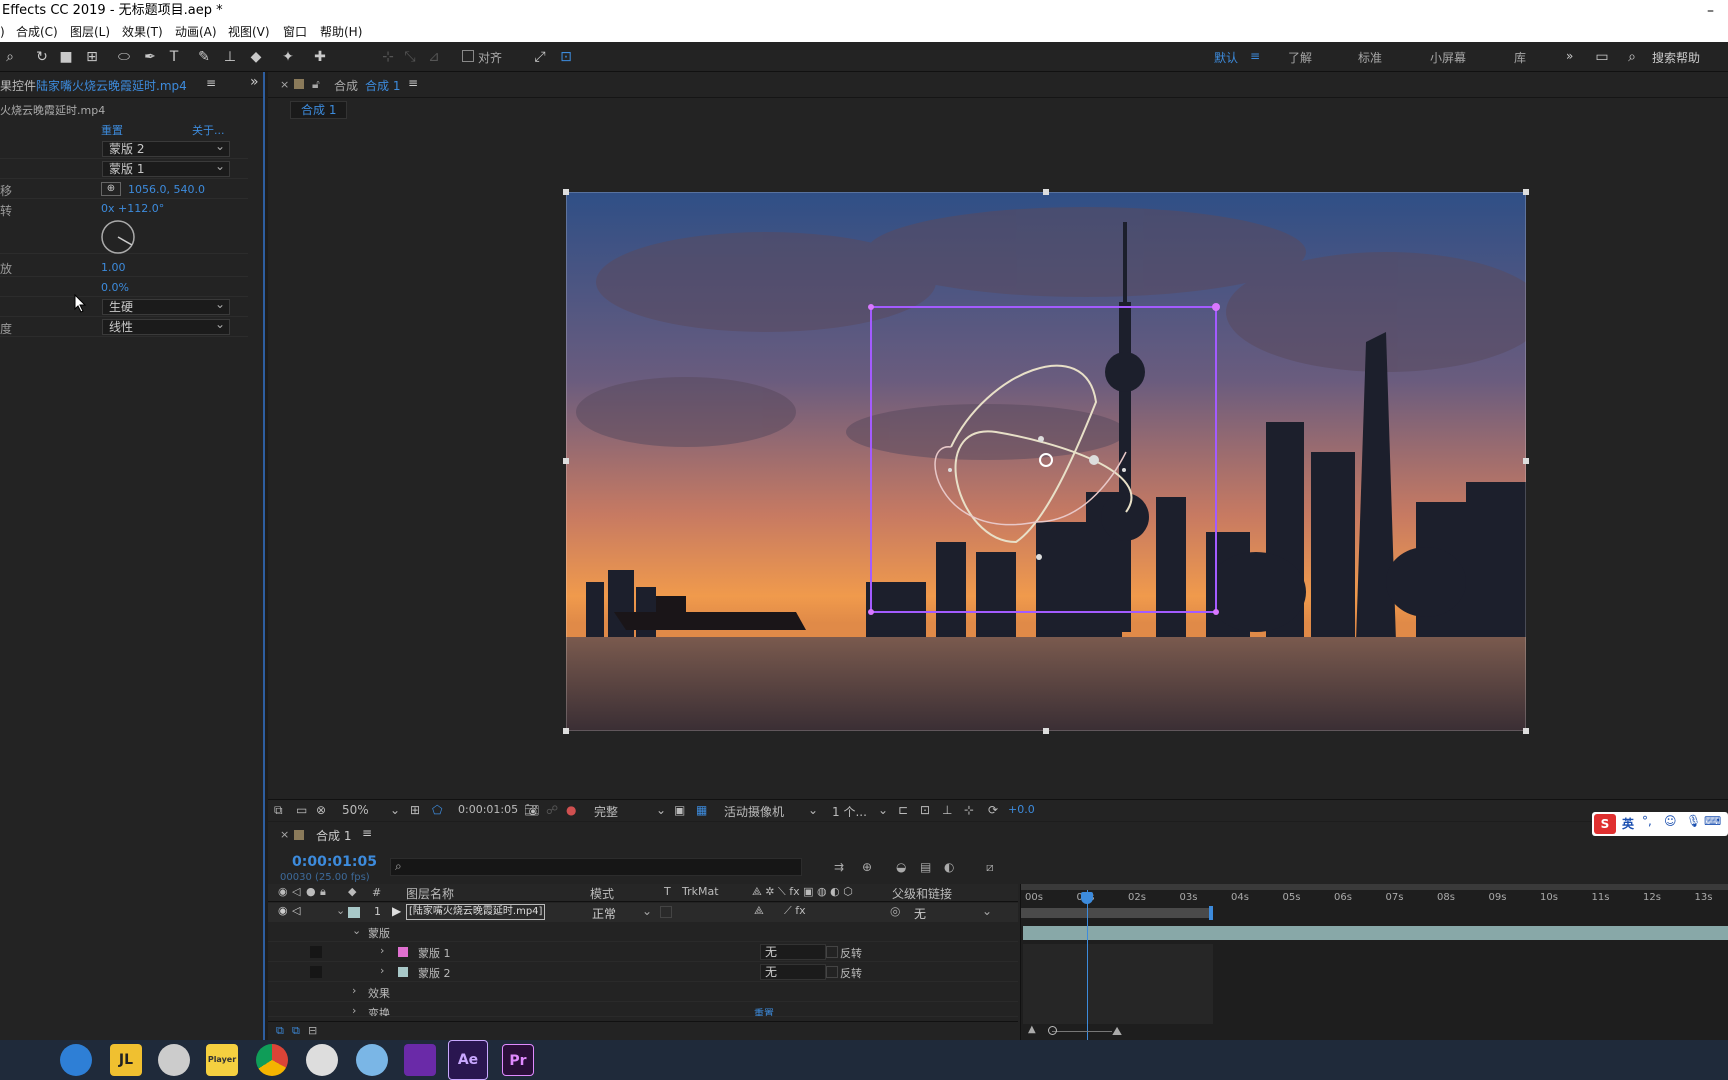 The width and height of the screenshot is (1728, 1080). I want to click on parent-column-header: 父级和链接, so click(922, 893).